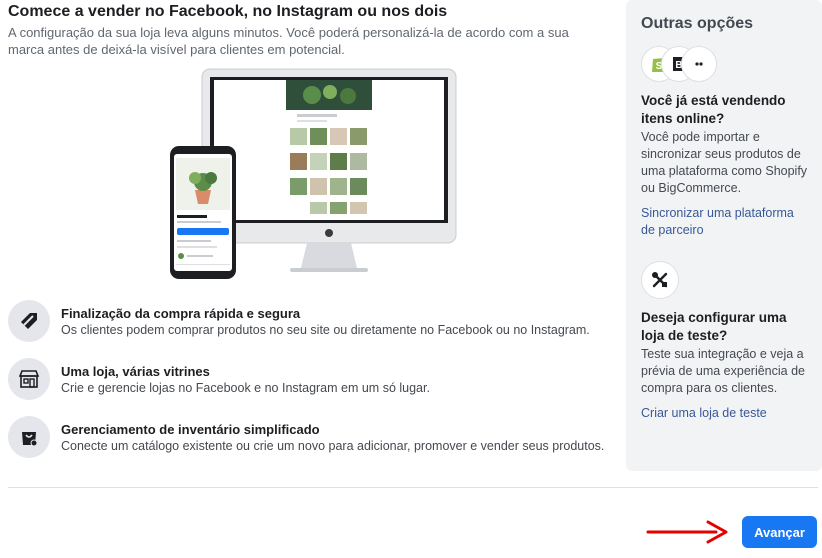  I want to click on next-button: Avançar, so click(779, 532).